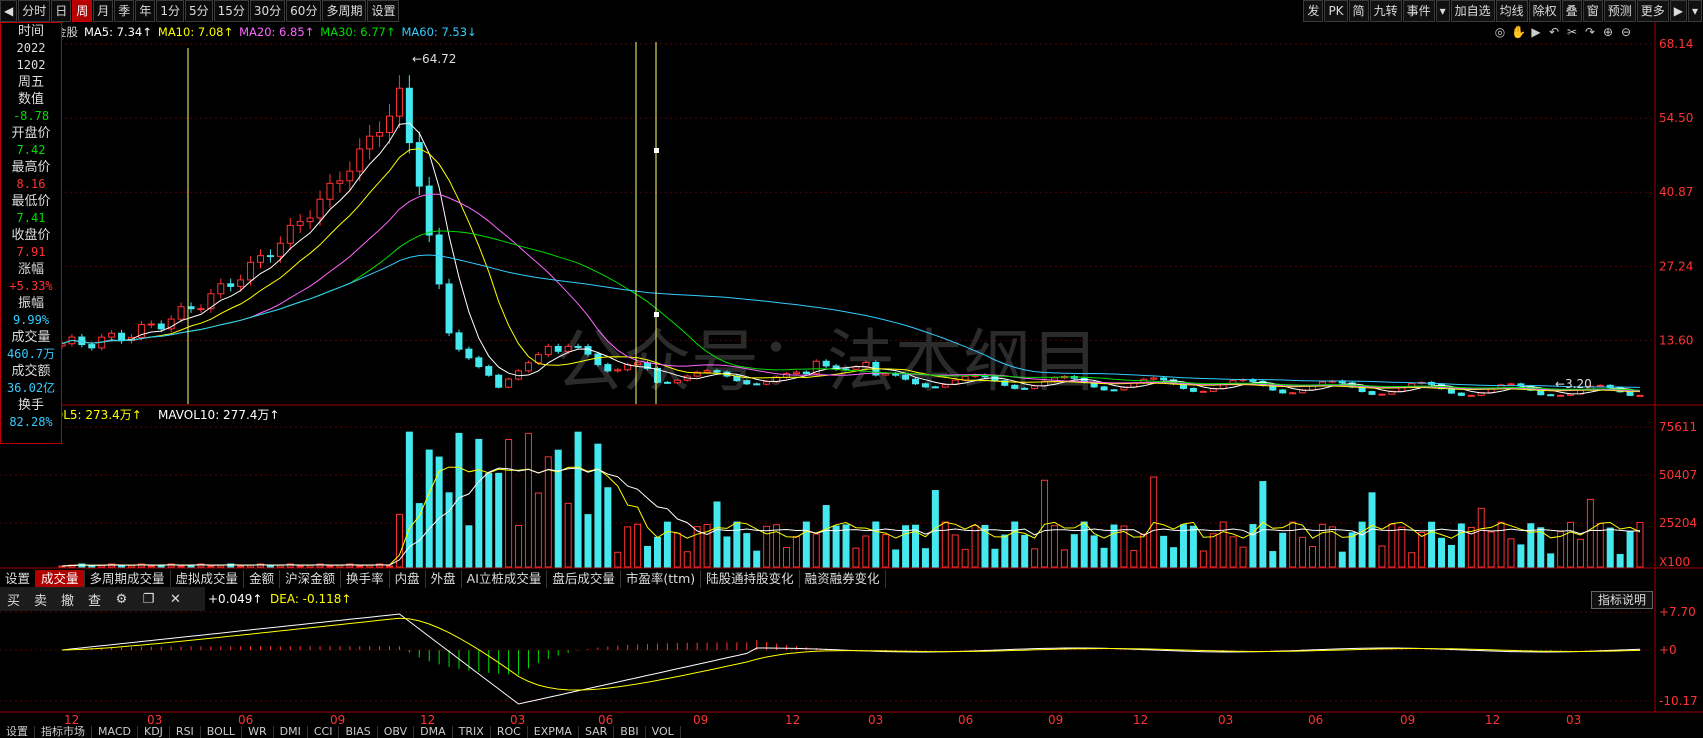  I want to click on volume-subtab: AI立桩成交量, so click(505, 579).